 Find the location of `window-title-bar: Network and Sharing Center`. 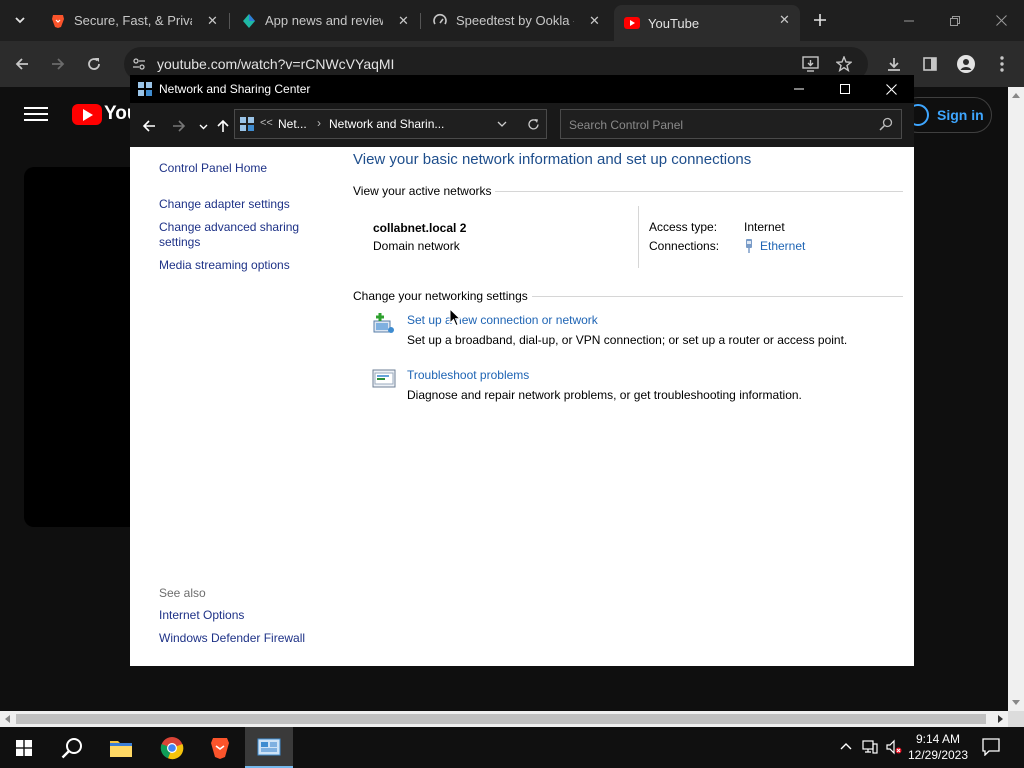

window-title-bar: Network and Sharing Center is located at coordinates (522, 89).